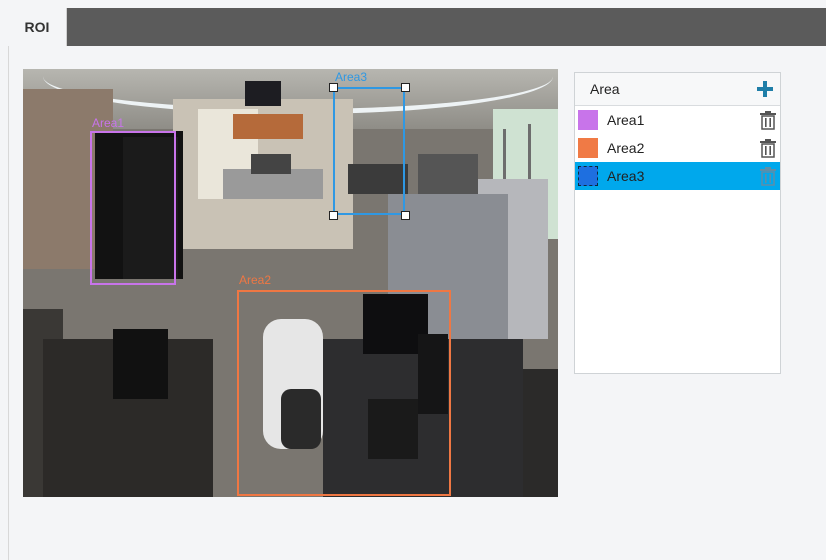 This screenshot has height=560, width=826. Describe the element at coordinates (677, 176) in the screenshot. I see `area-list-item-selected: Area3` at that location.